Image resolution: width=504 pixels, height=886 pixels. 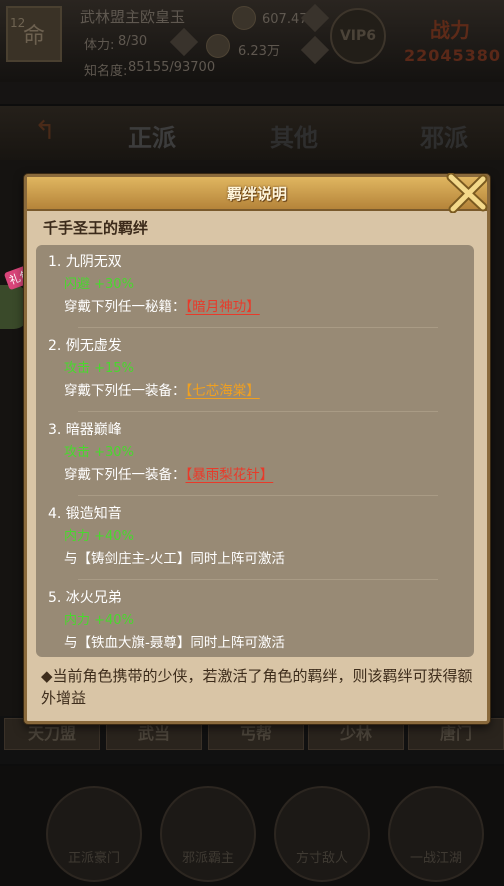 What do you see at coordinates (96, 228) in the screenshot?
I see `dialog-subtitle: 千手圣王的羁绊` at bounding box center [96, 228].